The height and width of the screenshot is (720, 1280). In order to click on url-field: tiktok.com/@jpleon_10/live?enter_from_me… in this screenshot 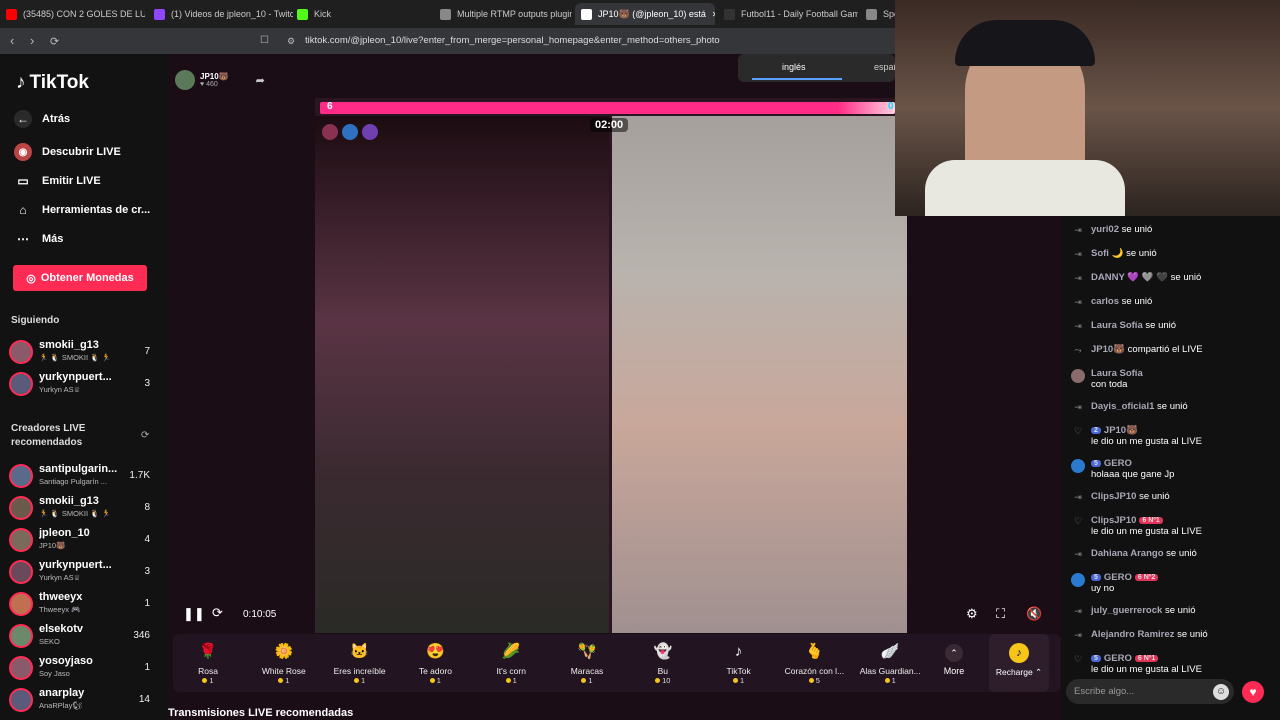, I will do `click(512, 40)`.